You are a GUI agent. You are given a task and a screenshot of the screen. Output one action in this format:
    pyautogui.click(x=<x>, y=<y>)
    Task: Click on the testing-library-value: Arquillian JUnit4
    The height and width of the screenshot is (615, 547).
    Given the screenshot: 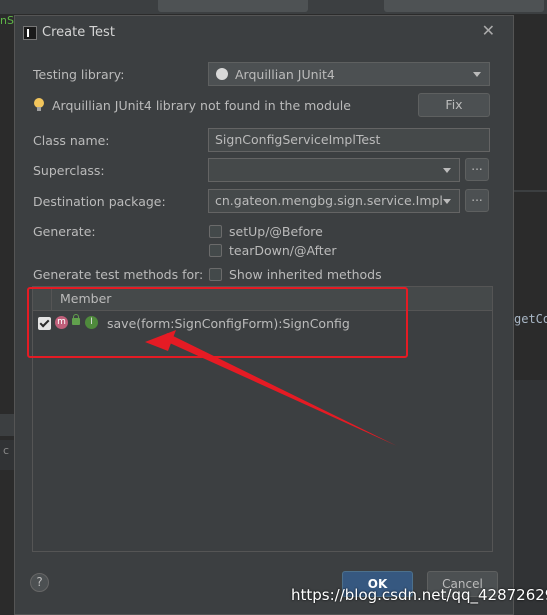 What is the action you would take?
    pyautogui.click(x=285, y=74)
    